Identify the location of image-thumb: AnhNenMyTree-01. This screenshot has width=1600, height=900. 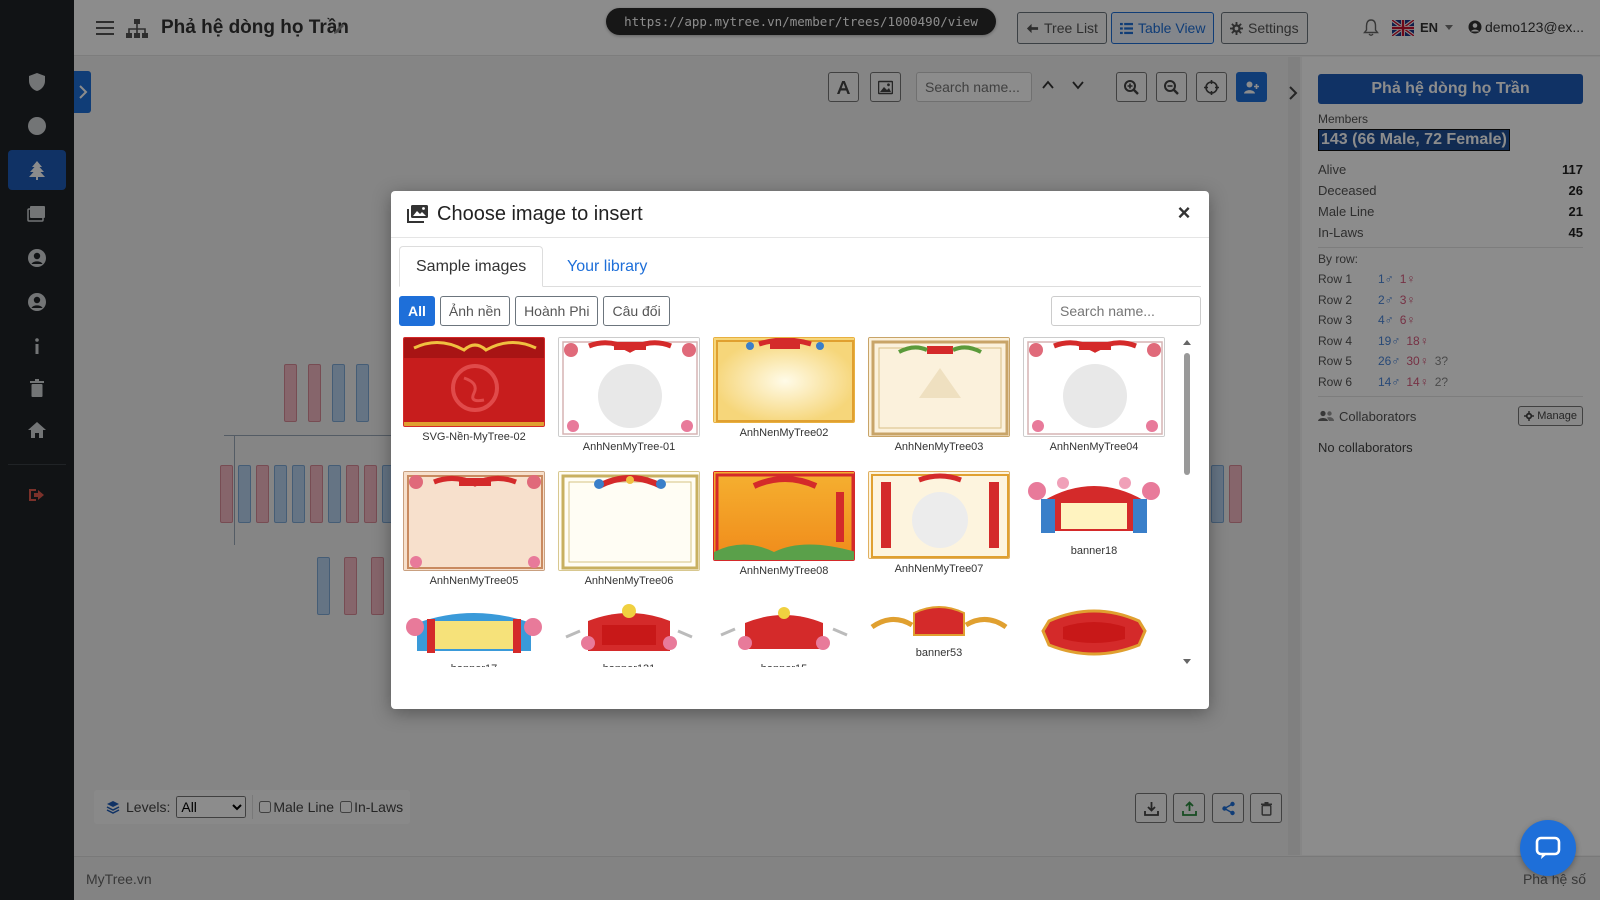
(629, 395).